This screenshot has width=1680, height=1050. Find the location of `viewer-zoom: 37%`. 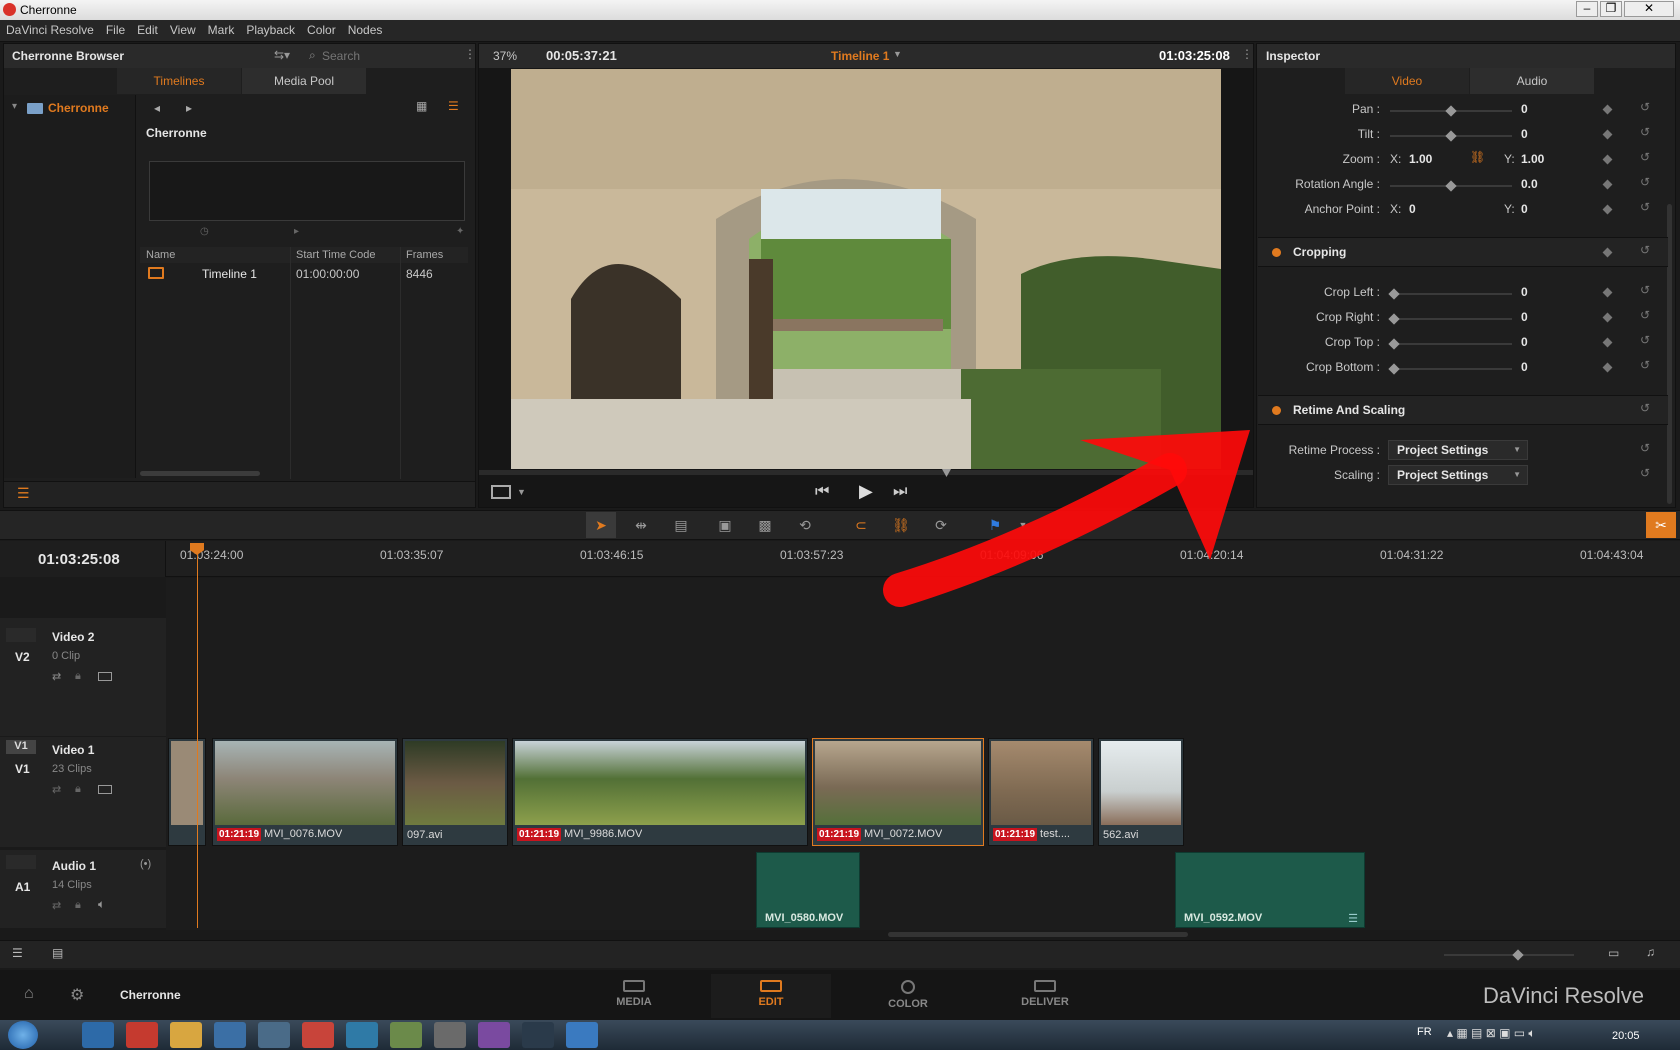

viewer-zoom: 37% is located at coordinates (505, 56).